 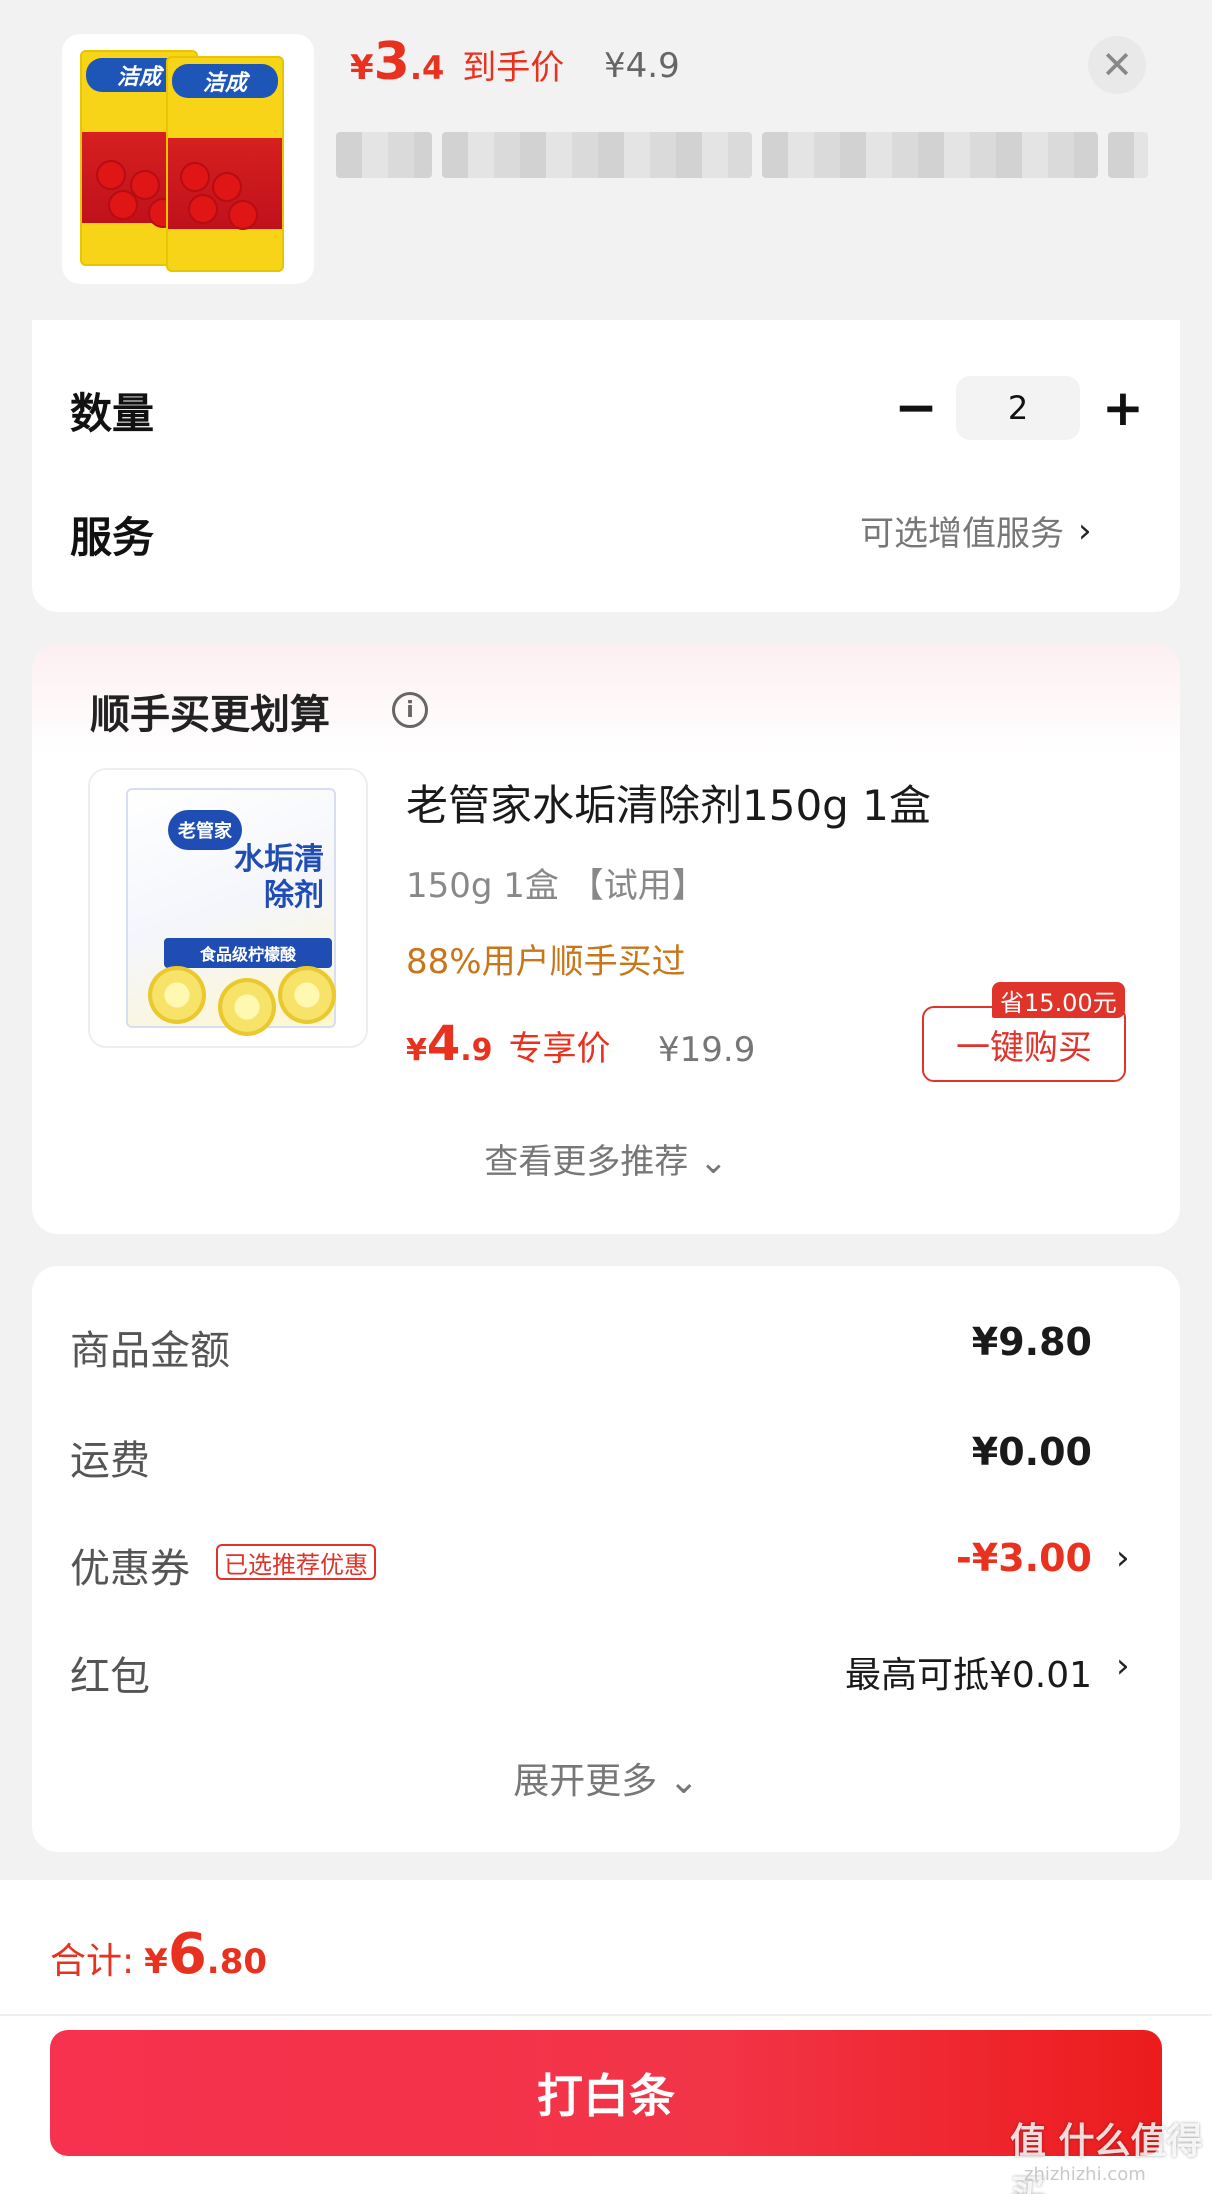 What do you see at coordinates (962, 534) in the screenshot?
I see `service-value: 可选增值服务` at bounding box center [962, 534].